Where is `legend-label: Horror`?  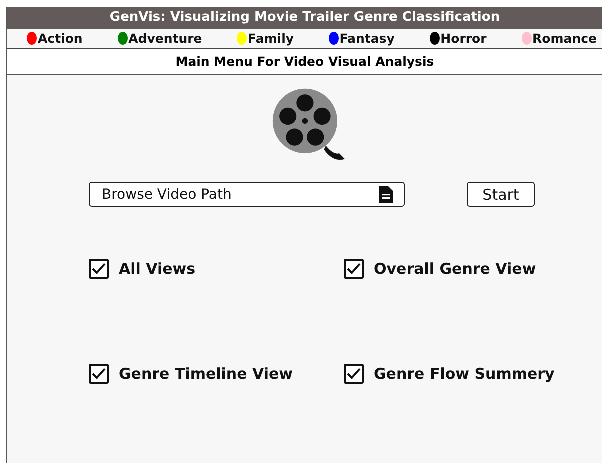 legend-label: Horror is located at coordinates (463, 38).